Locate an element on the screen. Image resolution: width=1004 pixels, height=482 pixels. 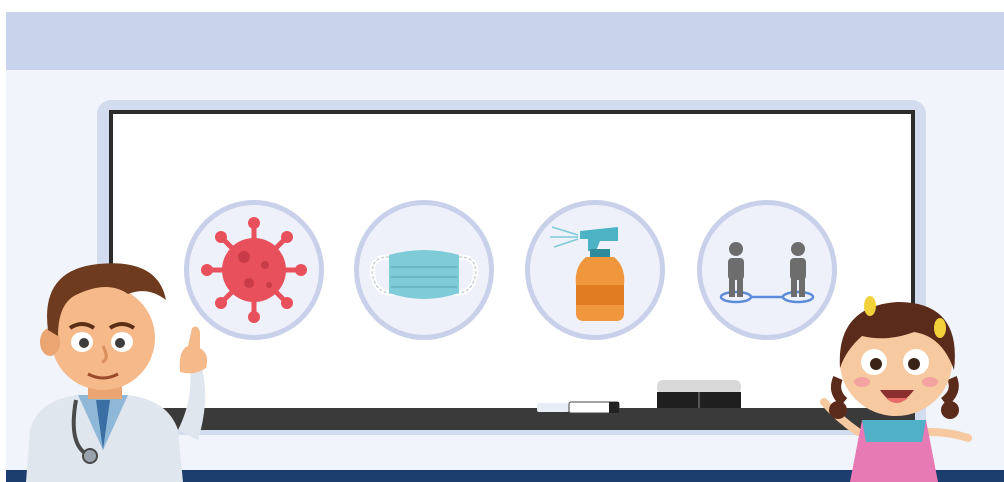
social-distance-circle is located at coordinates (767, 270).